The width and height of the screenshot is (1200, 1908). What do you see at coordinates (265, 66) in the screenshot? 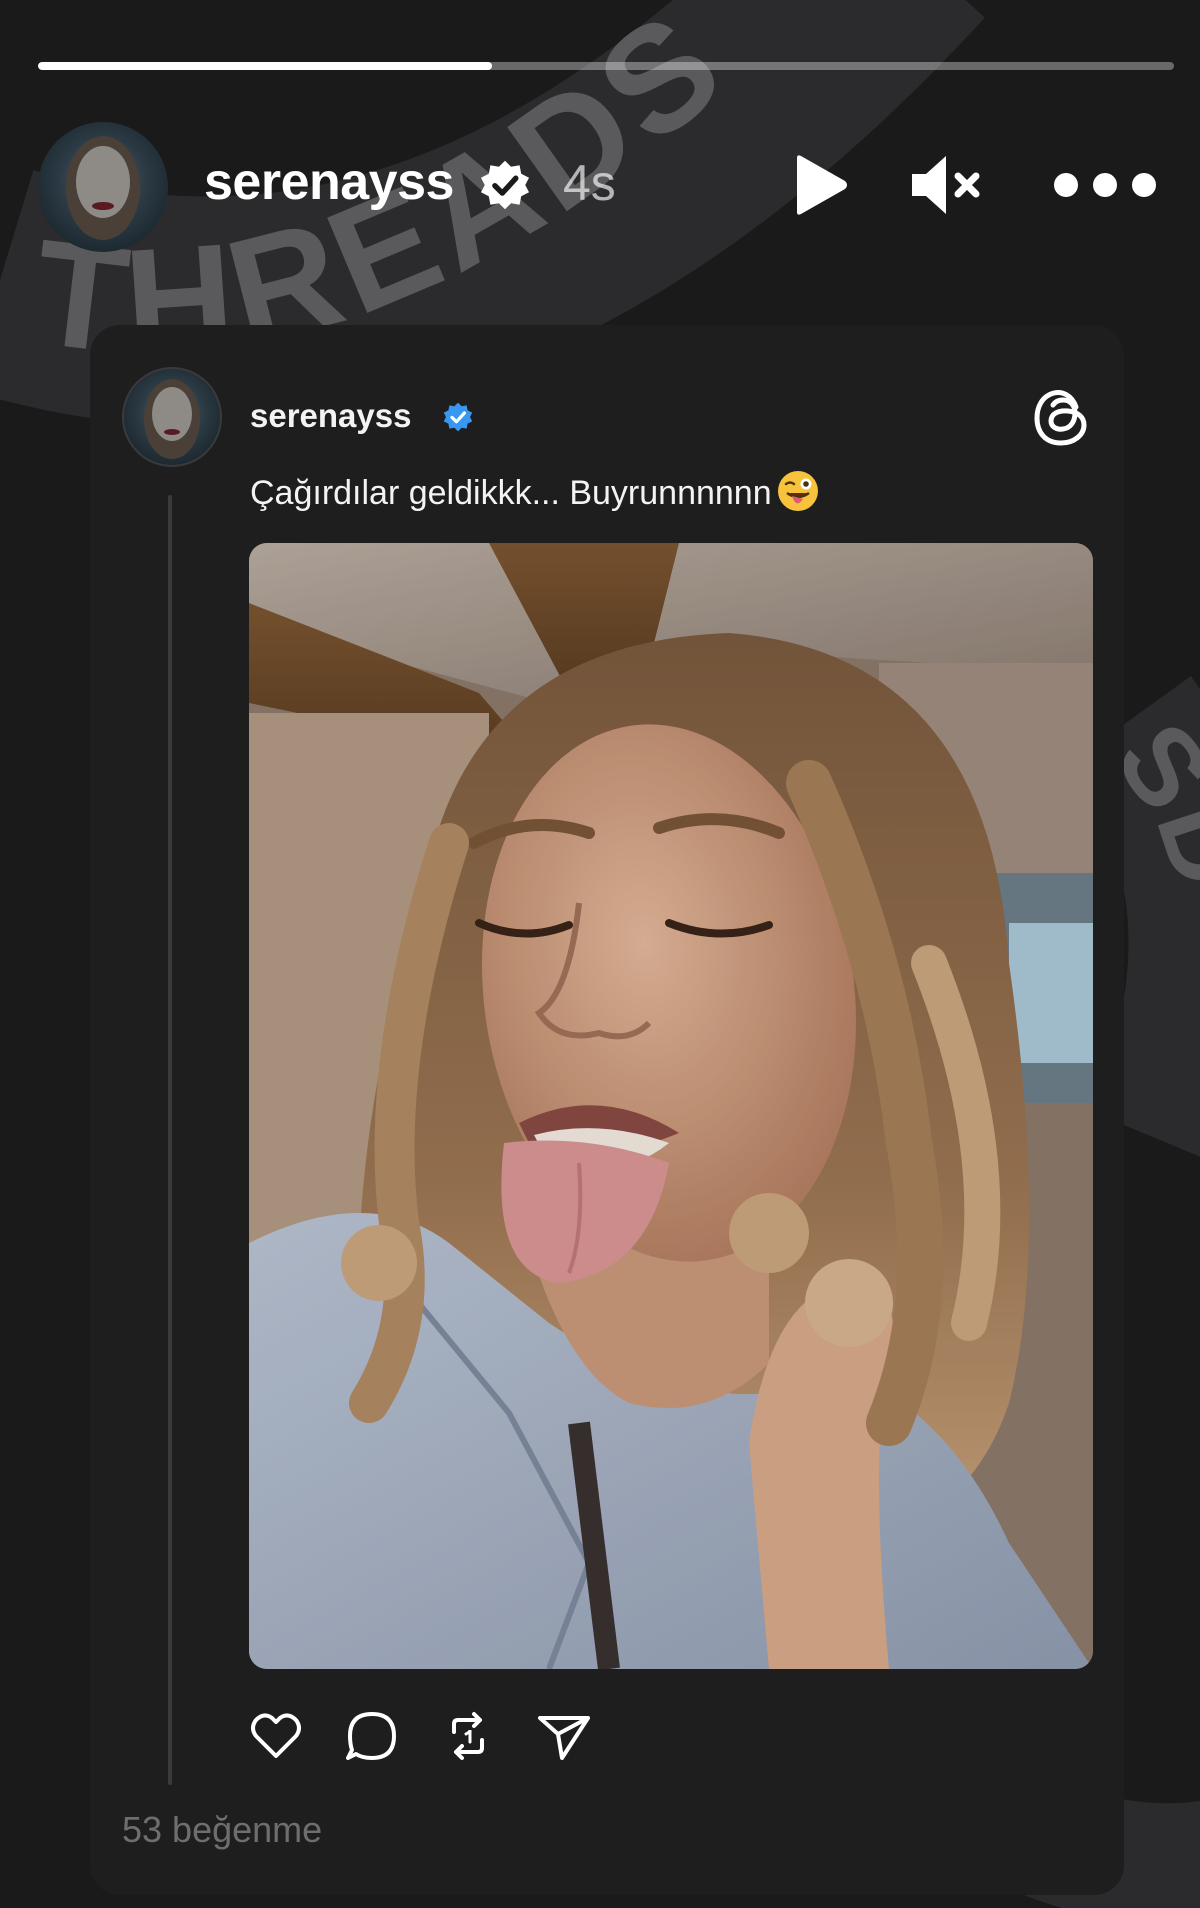
I see `story-progress-fill` at bounding box center [265, 66].